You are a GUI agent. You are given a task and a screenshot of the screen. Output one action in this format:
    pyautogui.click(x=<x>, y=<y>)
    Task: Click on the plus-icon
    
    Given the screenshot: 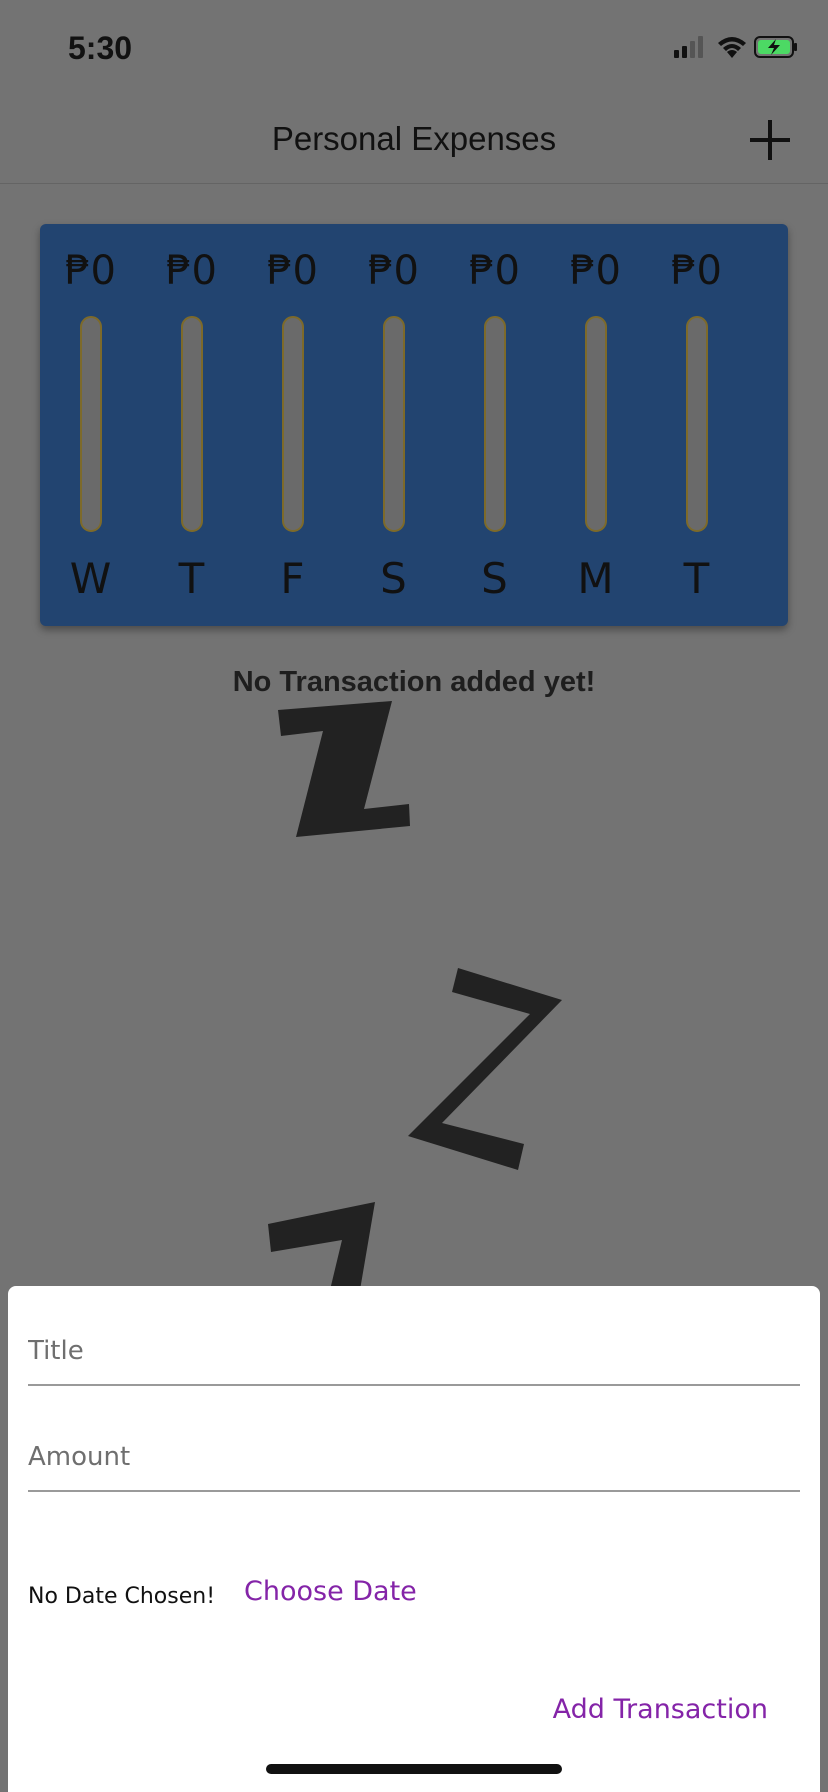 What is the action you would take?
    pyautogui.click(x=770, y=140)
    